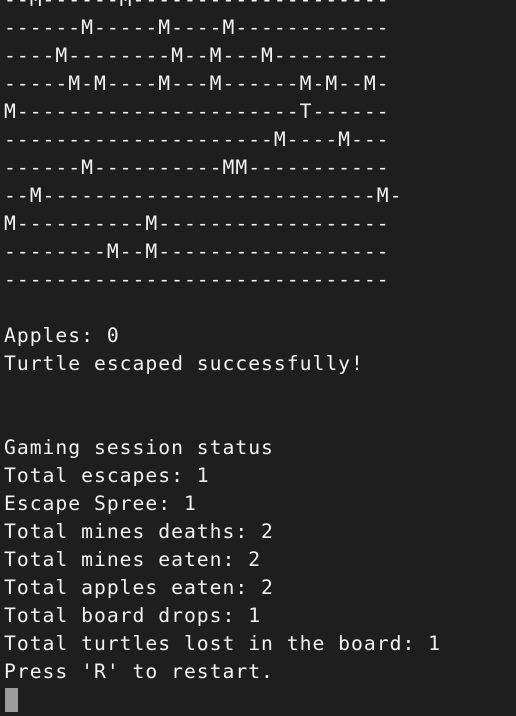 The image size is (516, 716). Describe the element at coordinates (197, 223) in the screenshot. I see `board-row: M----------M------------------` at that location.